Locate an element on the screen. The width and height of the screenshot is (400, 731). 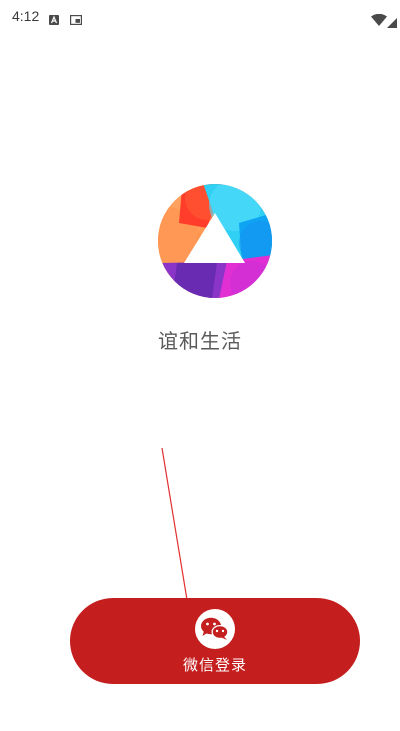
wifi-icon is located at coordinates (379, 18).